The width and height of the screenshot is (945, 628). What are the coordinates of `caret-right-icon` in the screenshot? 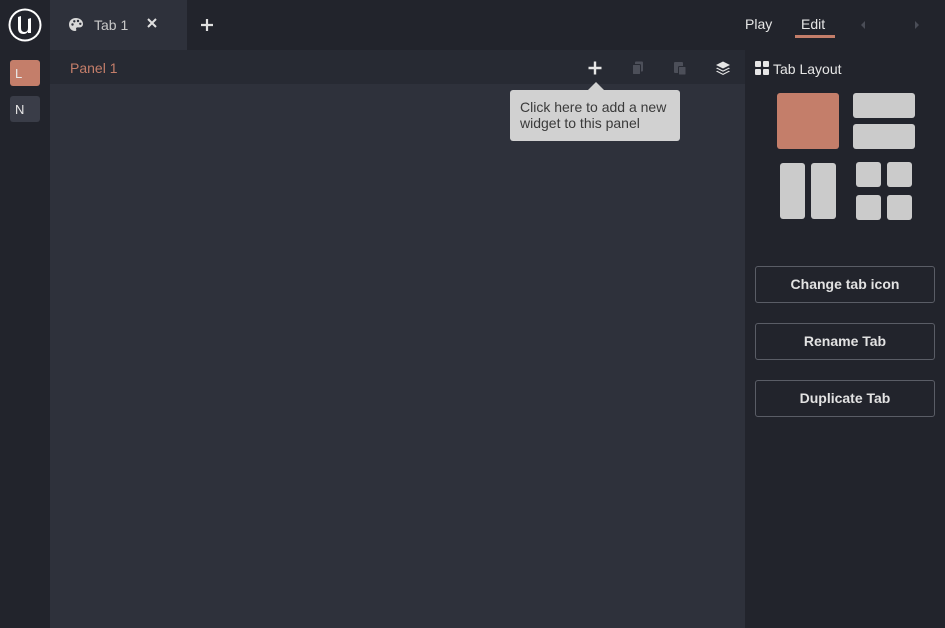 It's located at (917, 25).